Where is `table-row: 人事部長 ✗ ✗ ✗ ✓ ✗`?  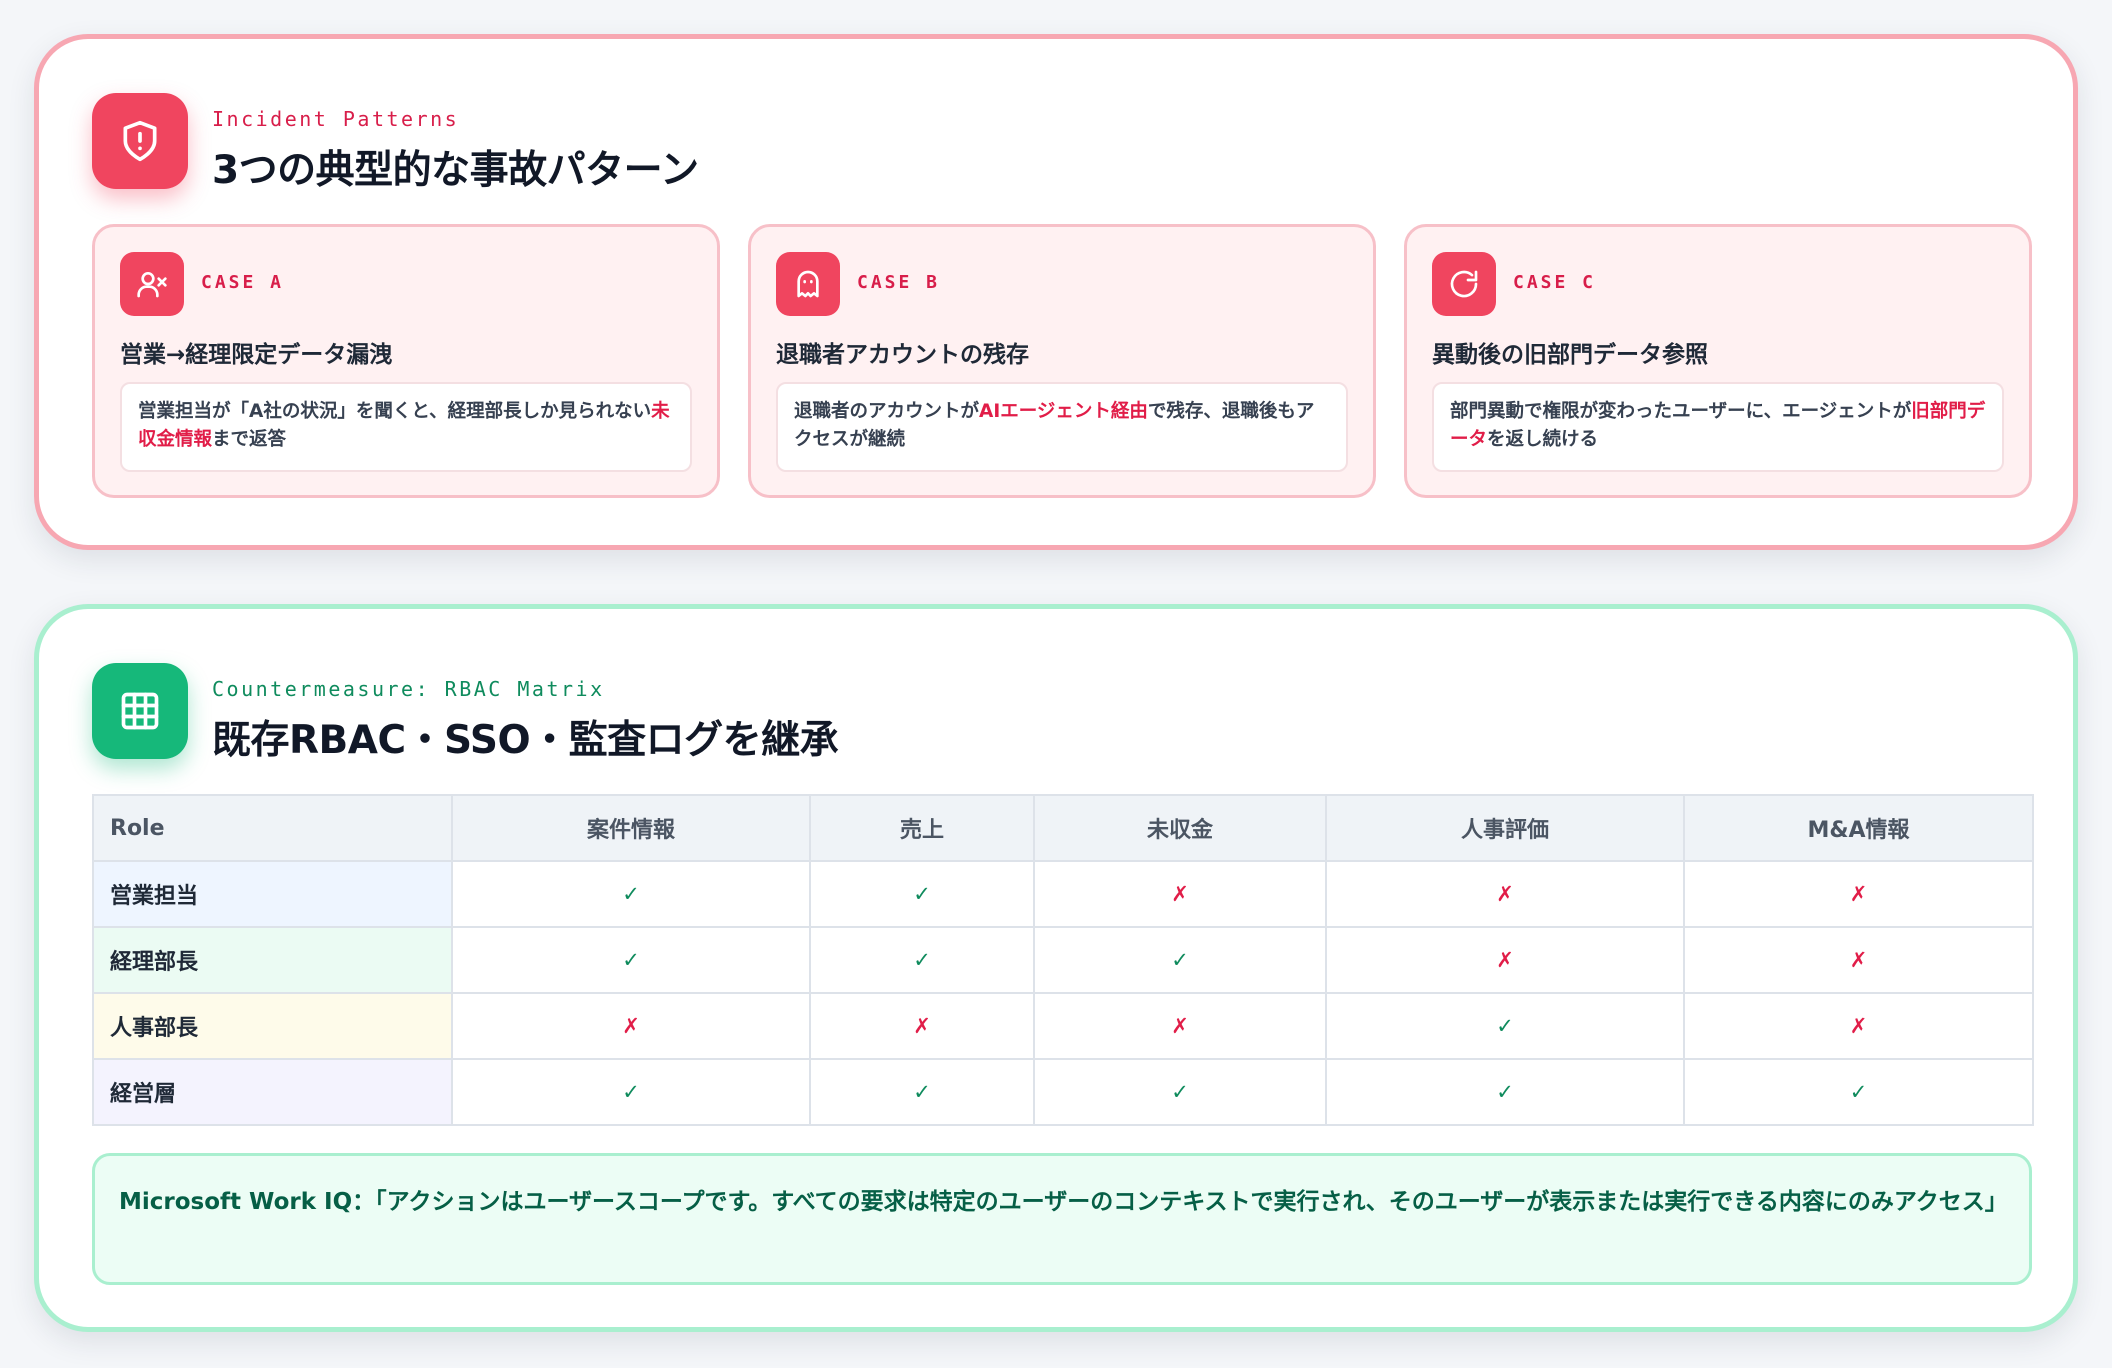 table-row: 人事部長 ✗ ✗ ✗ ✓ ✗ is located at coordinates (1063, 1026).